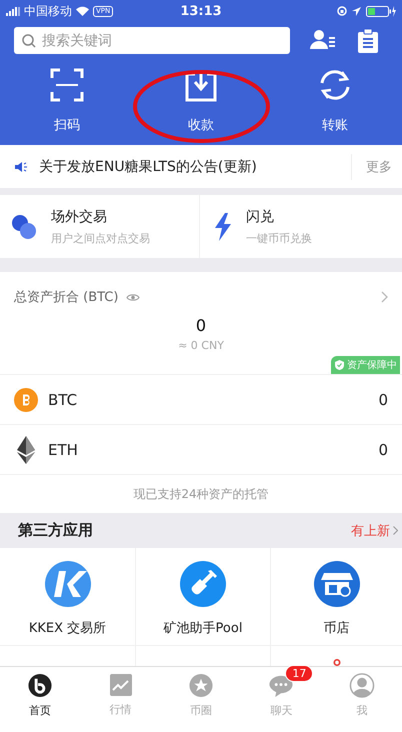 This screenshot has width=402, height=732. I want to click on shop-icon, so click(337, 584).